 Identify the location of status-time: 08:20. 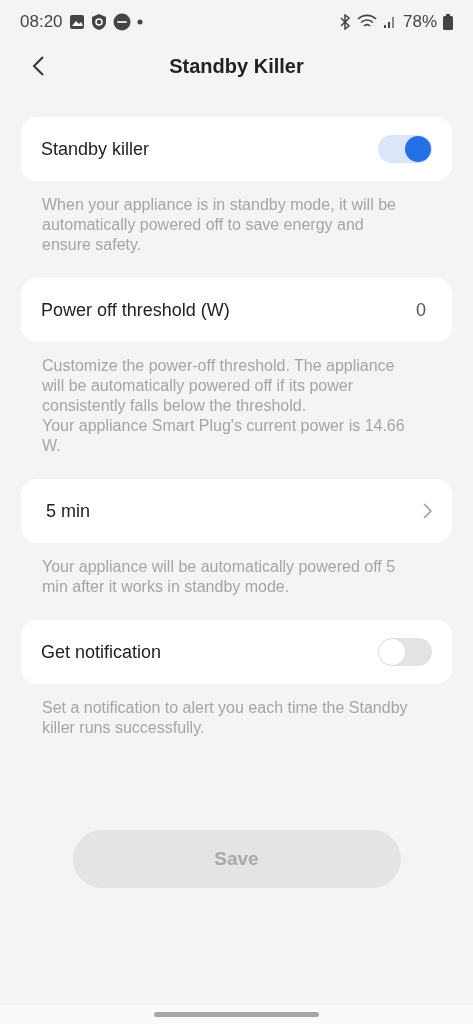
(41, 22).